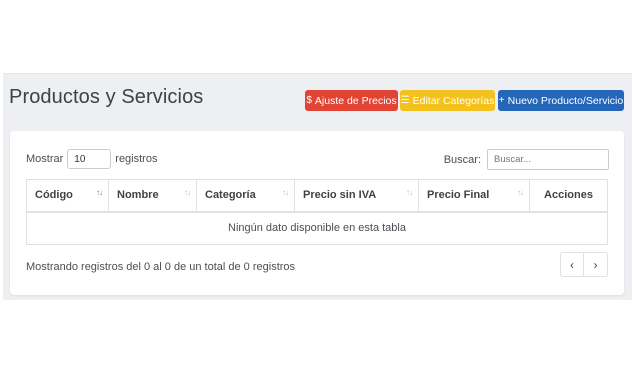 This screenshot has width=635, height=373. I want to click on next-page-button: ›, so click(596, 264).